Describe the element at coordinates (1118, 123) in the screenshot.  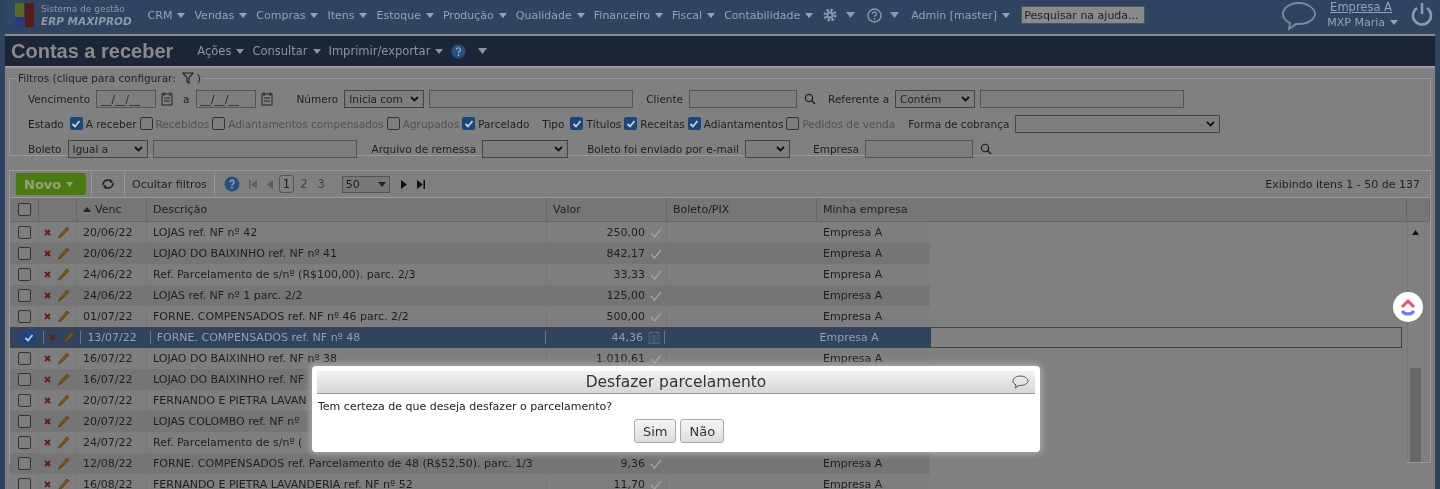
I see `billing-select` at that location.